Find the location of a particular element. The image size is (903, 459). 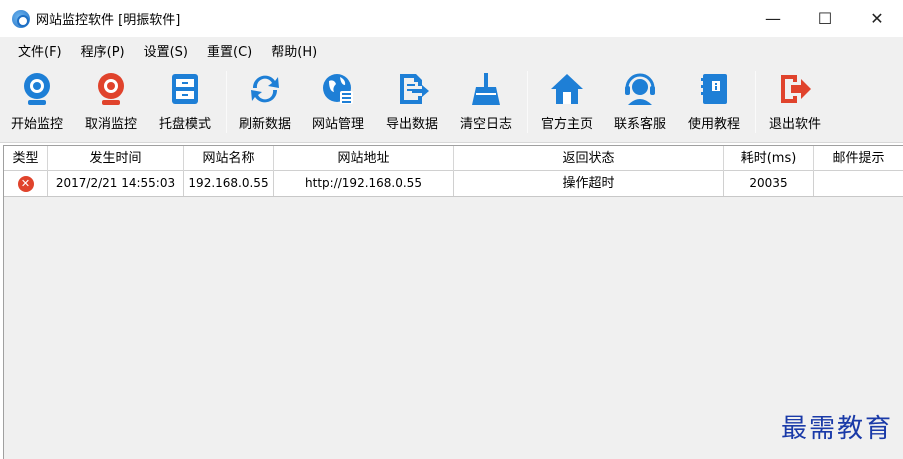

window-controls: — ☐ ✕ is located at coordinates (825, 18).